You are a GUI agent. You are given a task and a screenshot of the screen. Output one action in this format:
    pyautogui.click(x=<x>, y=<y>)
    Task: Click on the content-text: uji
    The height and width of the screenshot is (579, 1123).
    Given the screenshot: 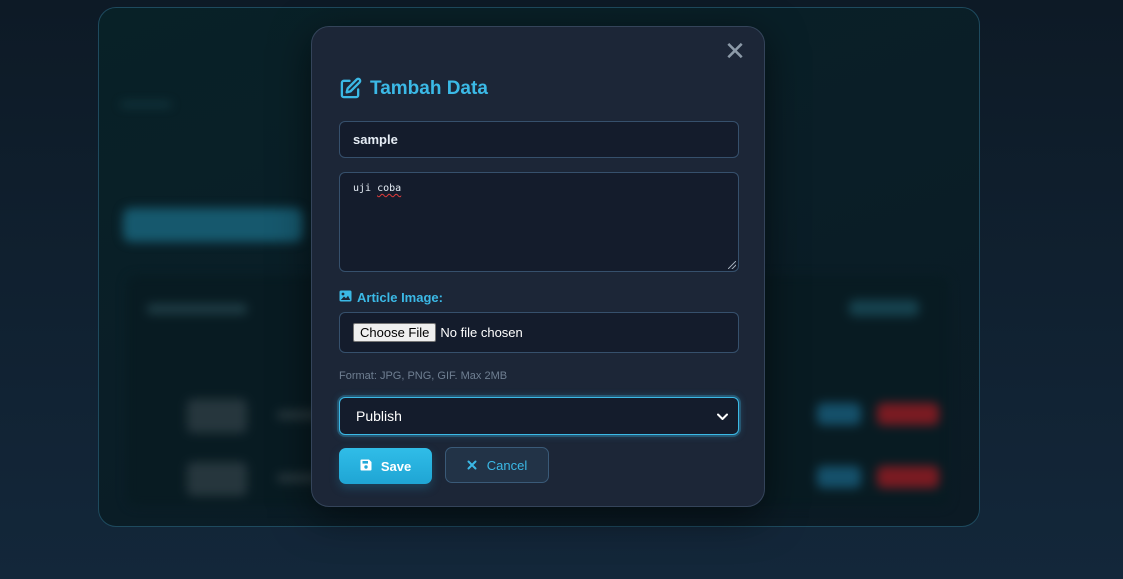 What is the action you would take?
    pyautogui.click(x=365, y=188)
    